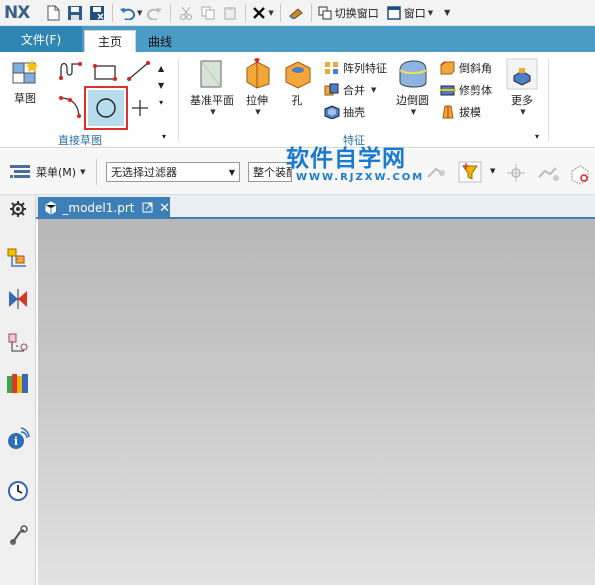 The image size is (595, 585). I want to click on pin-icon, so click(147, 208).